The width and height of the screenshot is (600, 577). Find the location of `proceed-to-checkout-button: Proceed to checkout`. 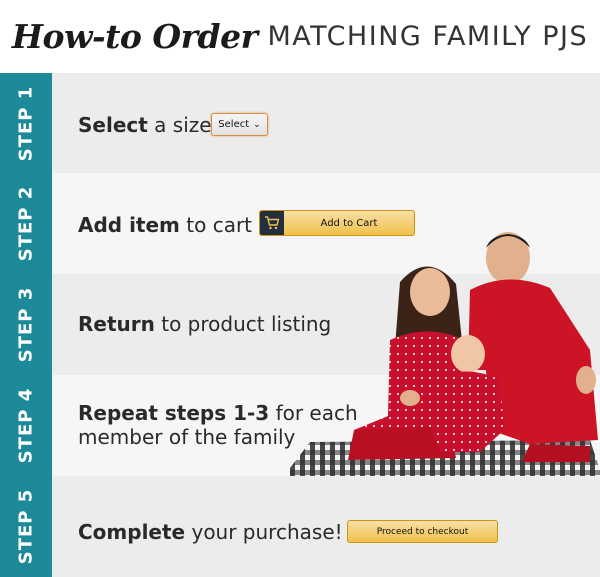

proceed-to-checkout-button: Proceed to checkout is located at coordinates (422, 531).